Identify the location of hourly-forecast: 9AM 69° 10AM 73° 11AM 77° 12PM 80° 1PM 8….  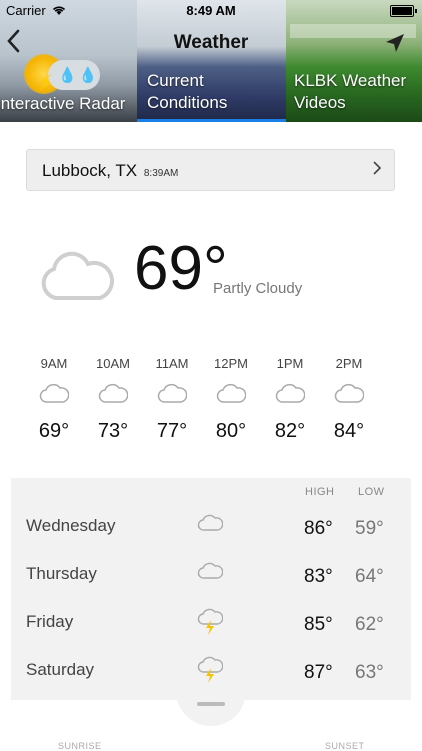
(211, 406).